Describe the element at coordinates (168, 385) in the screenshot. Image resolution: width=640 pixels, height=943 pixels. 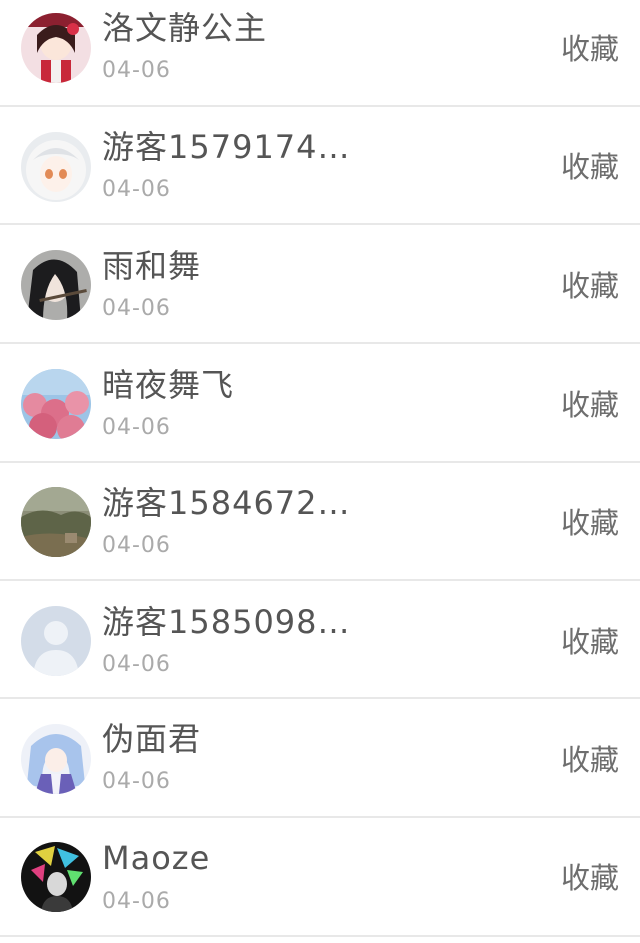
I see `user-name: 暗夜舞飞` at that location.